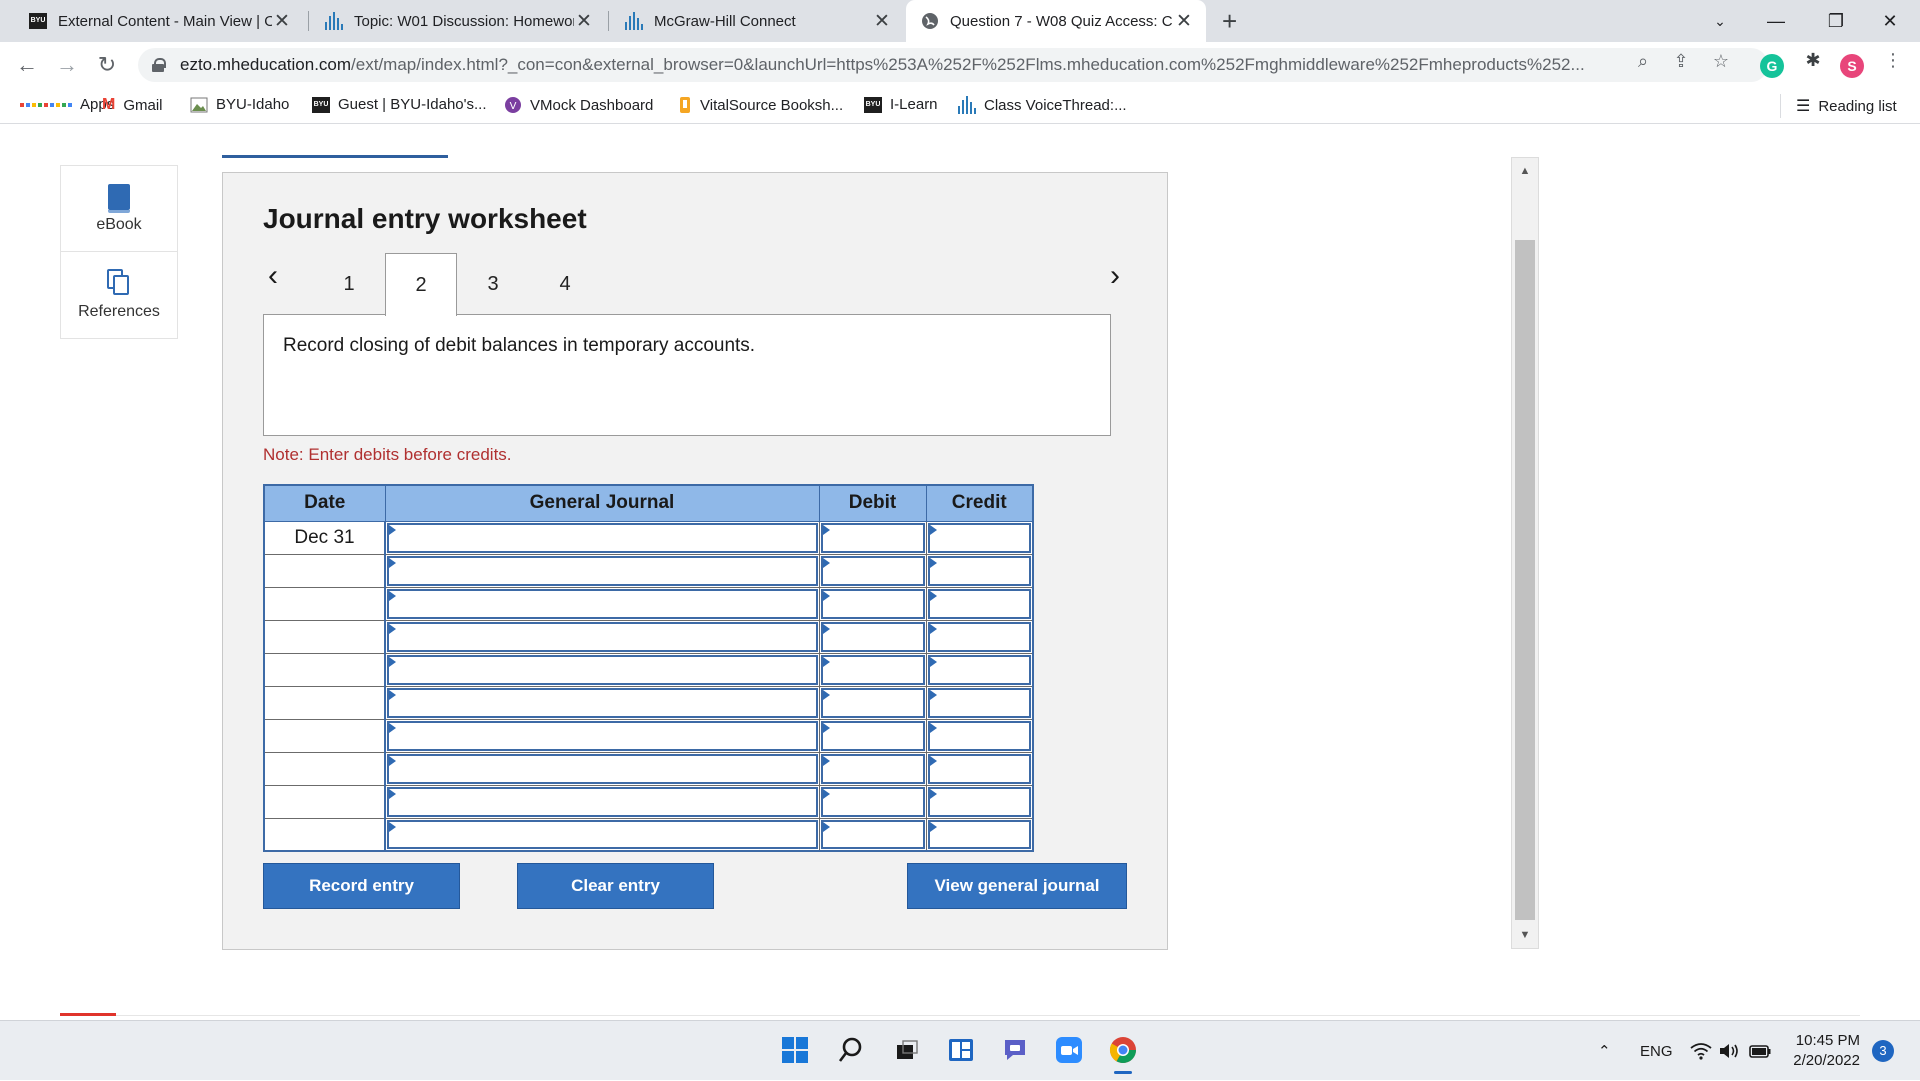 The width and height of the screenshot is (1920, 1081). I want to click on next-page-icon: ›, so click(1115, 276).